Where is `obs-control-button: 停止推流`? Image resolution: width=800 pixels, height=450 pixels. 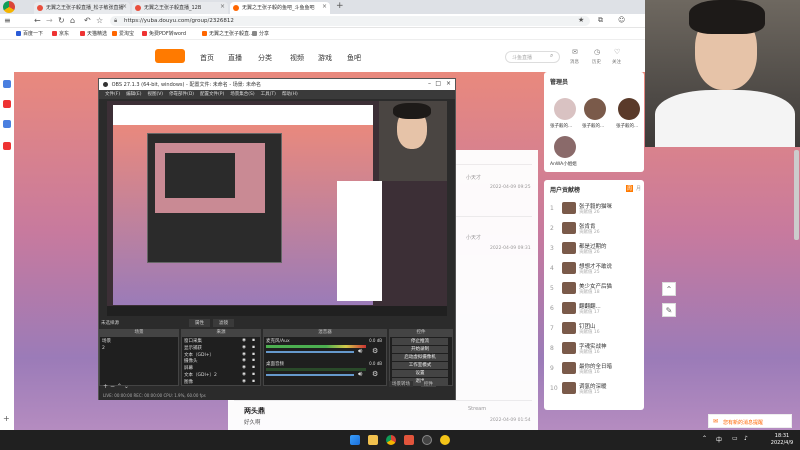 obs-control-button: 停止推流 is located at coordinates (420, 341).